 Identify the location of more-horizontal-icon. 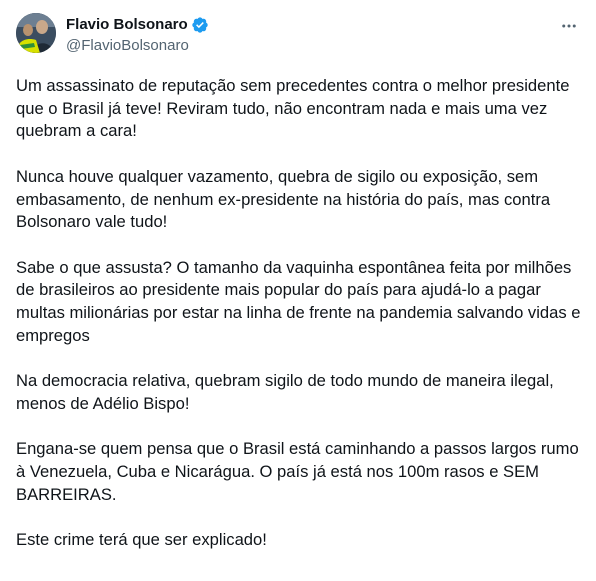
(569, 26).